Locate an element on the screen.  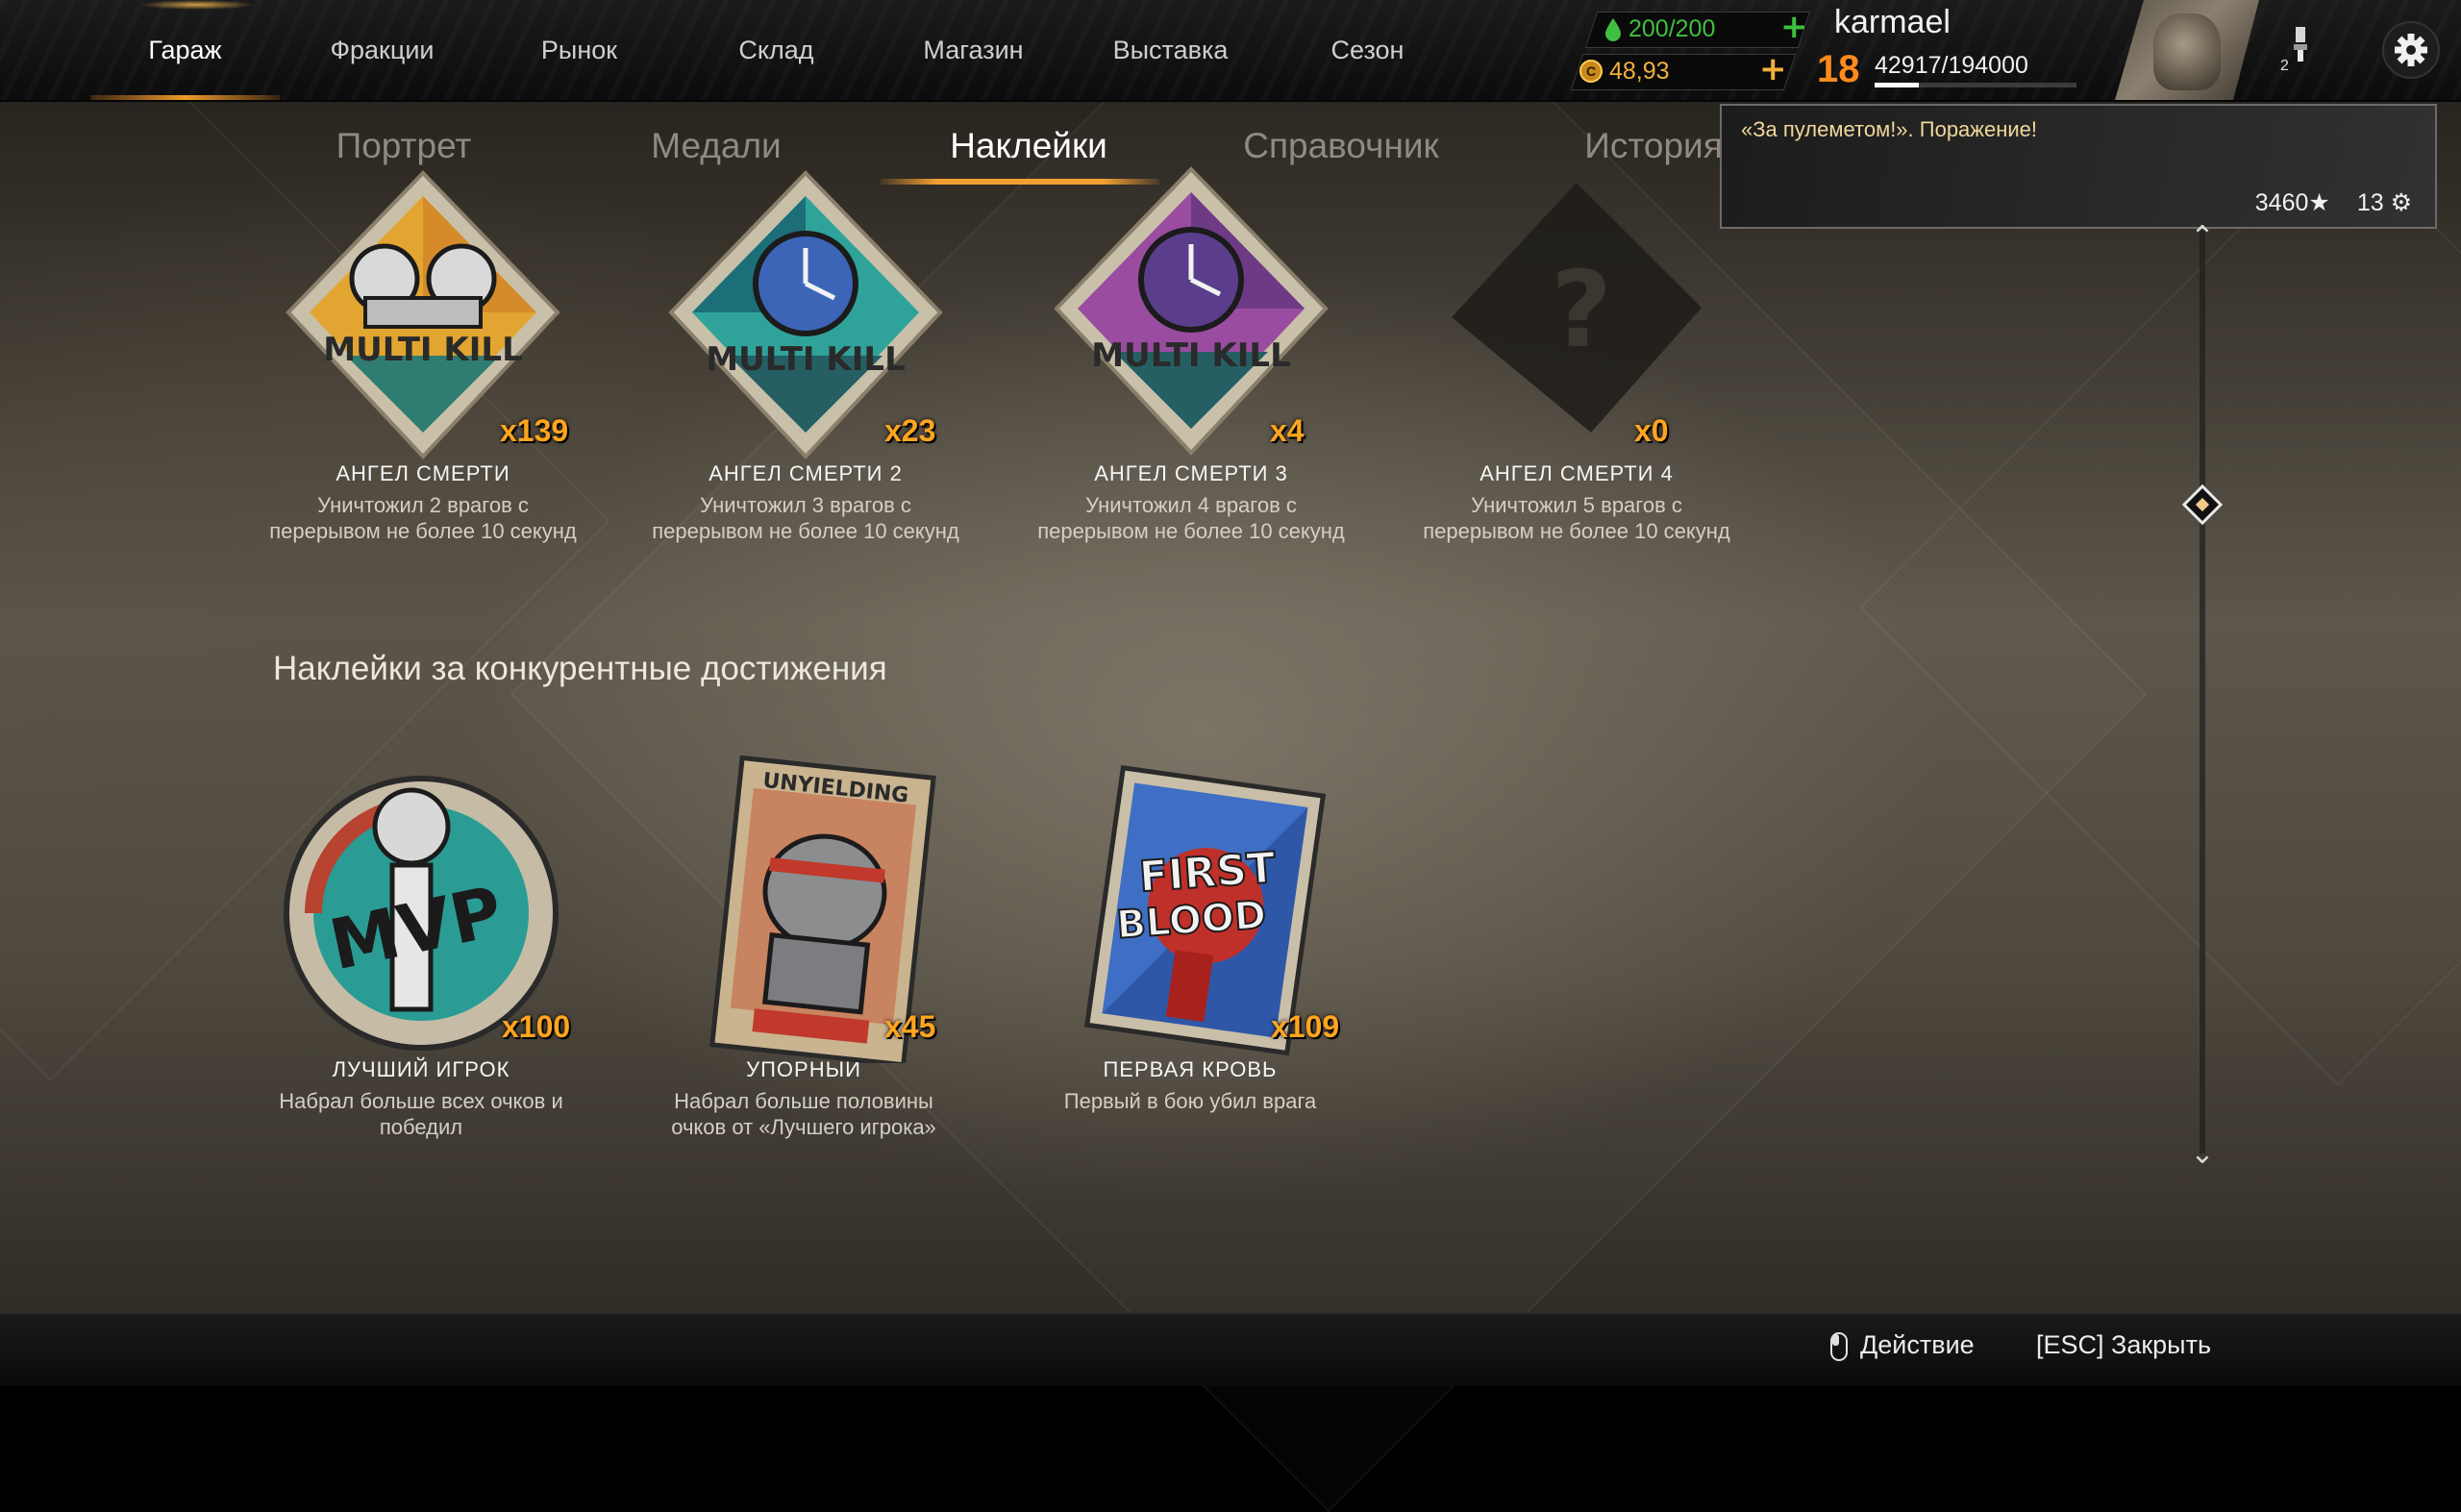
avatar-portrait is located at coordinates (2187, 51).